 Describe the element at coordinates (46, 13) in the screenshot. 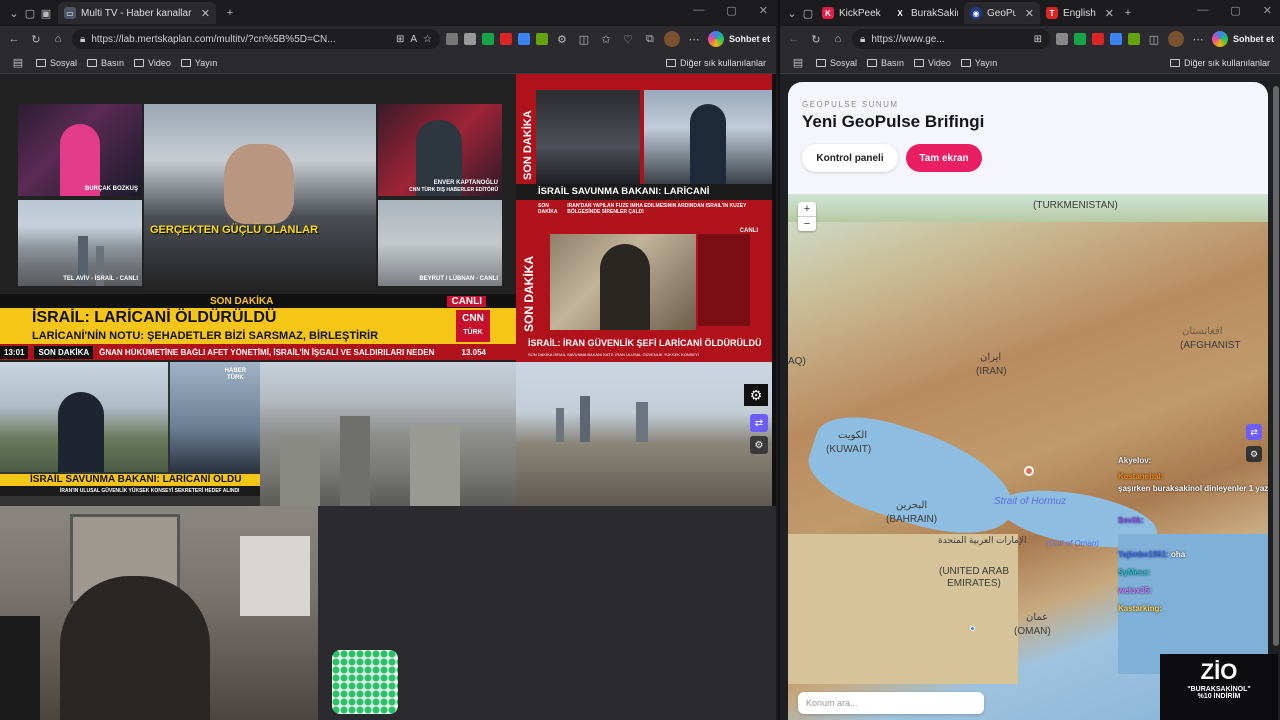

I see `tab-actions-icon: ▣` at that location.